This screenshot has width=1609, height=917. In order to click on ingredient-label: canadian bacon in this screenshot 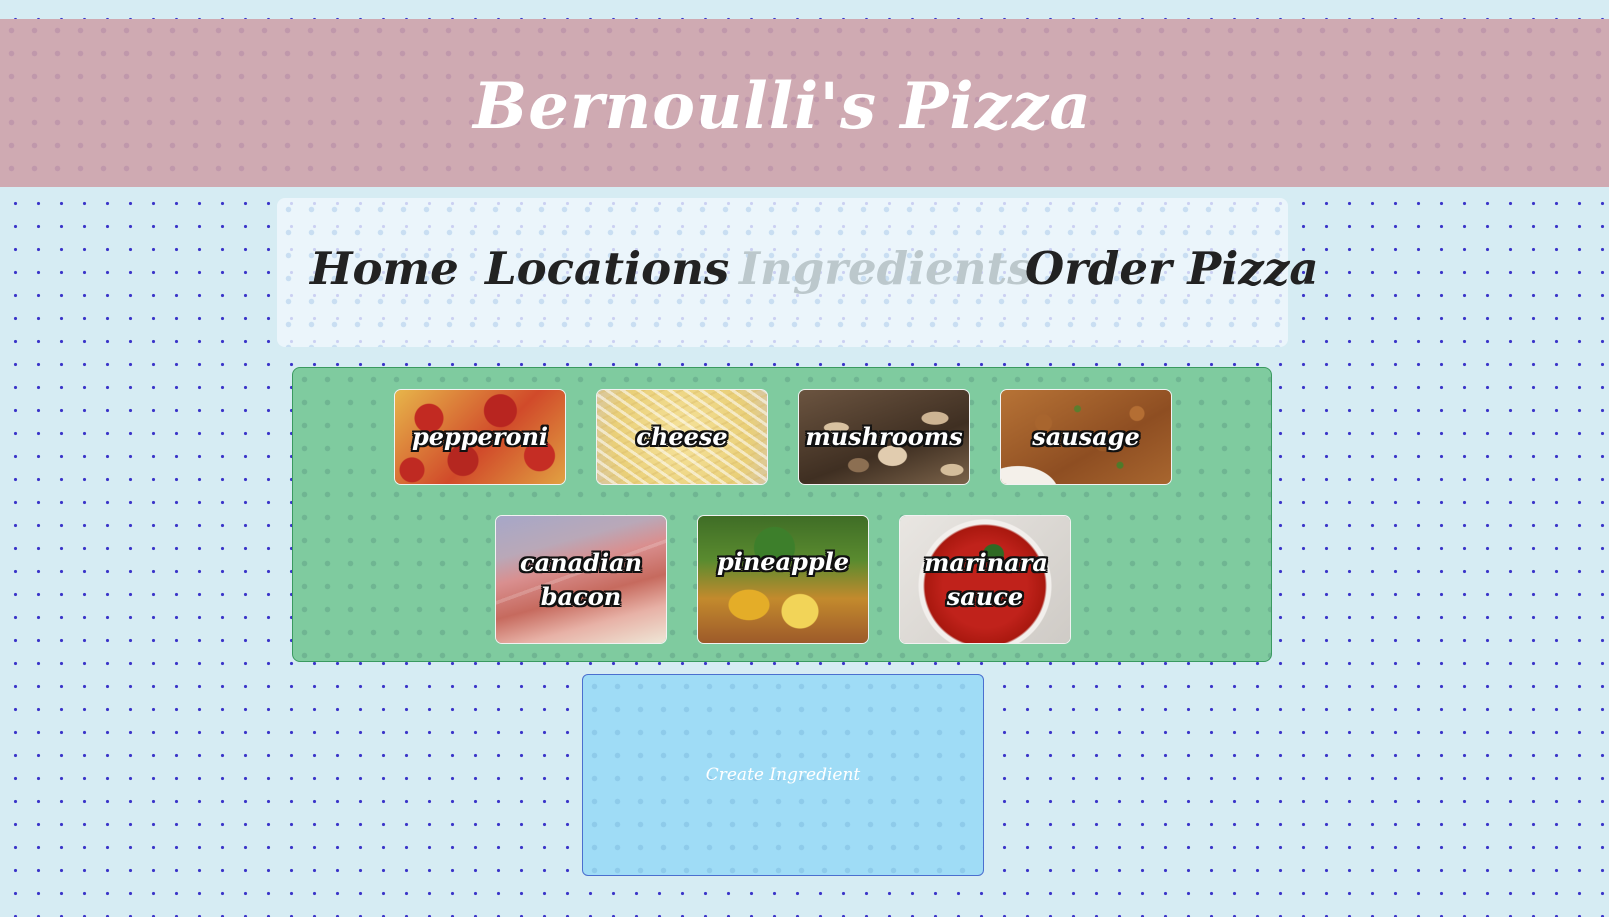, I will do `click(581, 579)`.